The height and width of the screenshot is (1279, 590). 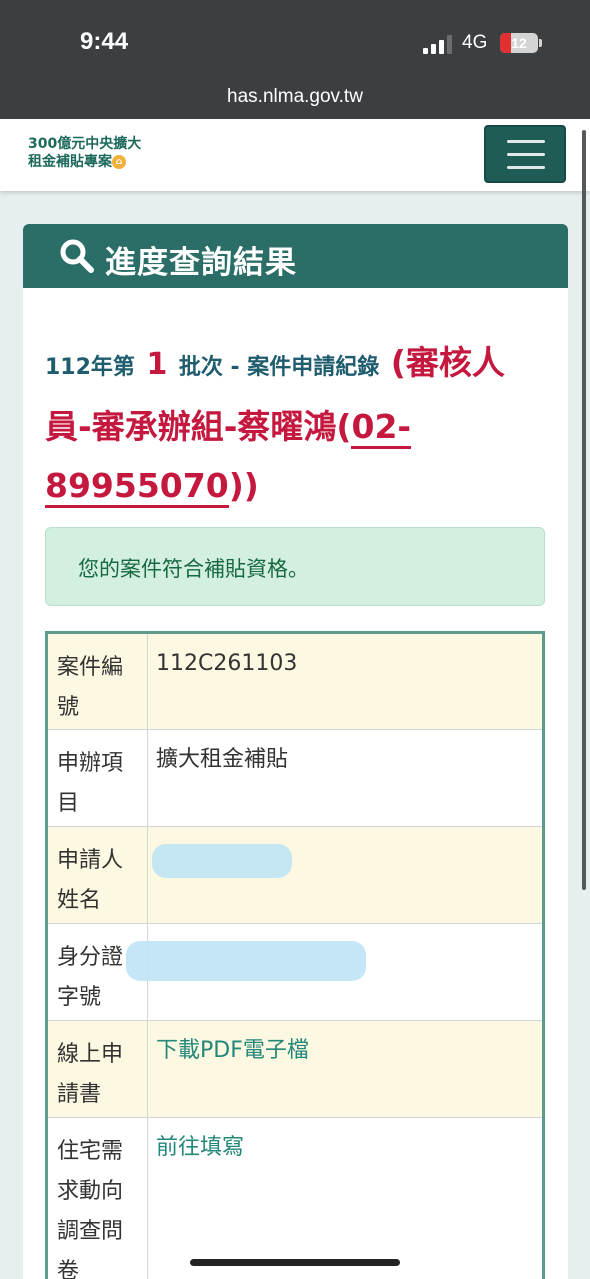 I want to click on signal-icon, so click(x=438, y=44).